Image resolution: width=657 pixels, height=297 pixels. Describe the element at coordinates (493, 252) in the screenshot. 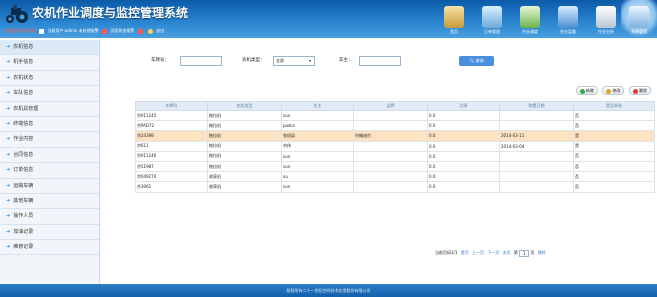

I see `next-page-link: 下一页` at that location.